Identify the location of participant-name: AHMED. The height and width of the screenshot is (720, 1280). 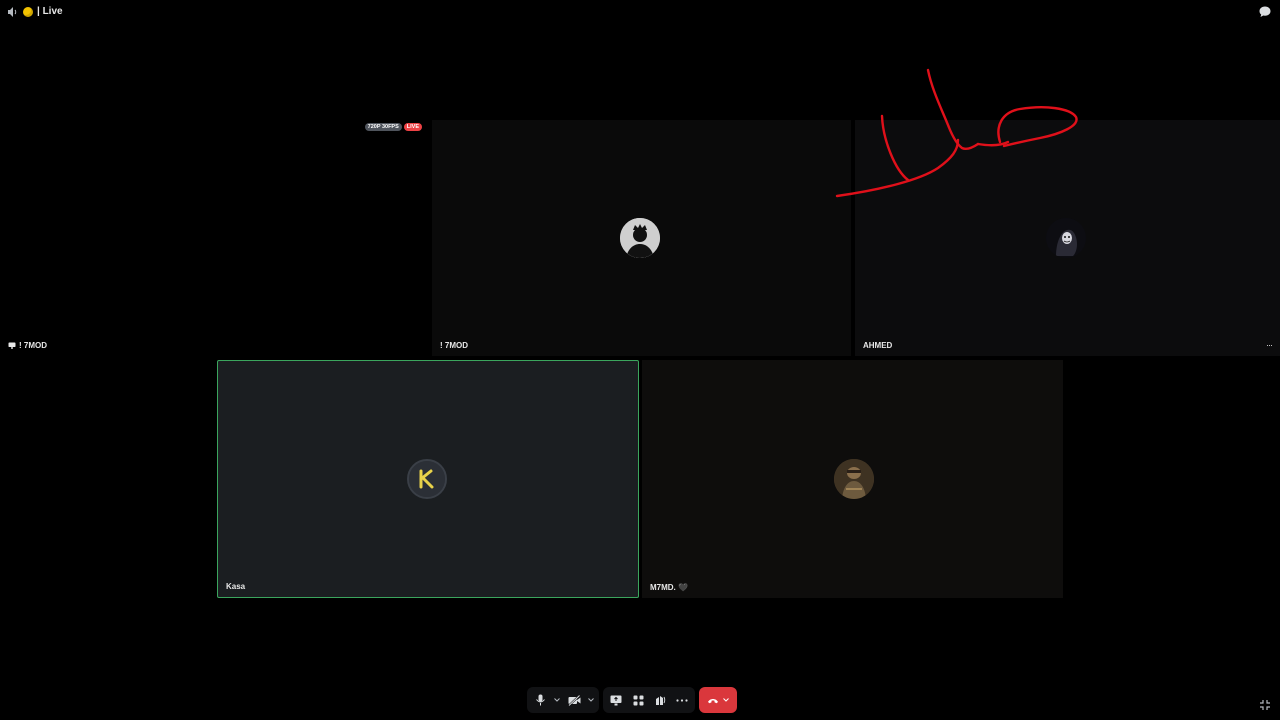
(878, 345).